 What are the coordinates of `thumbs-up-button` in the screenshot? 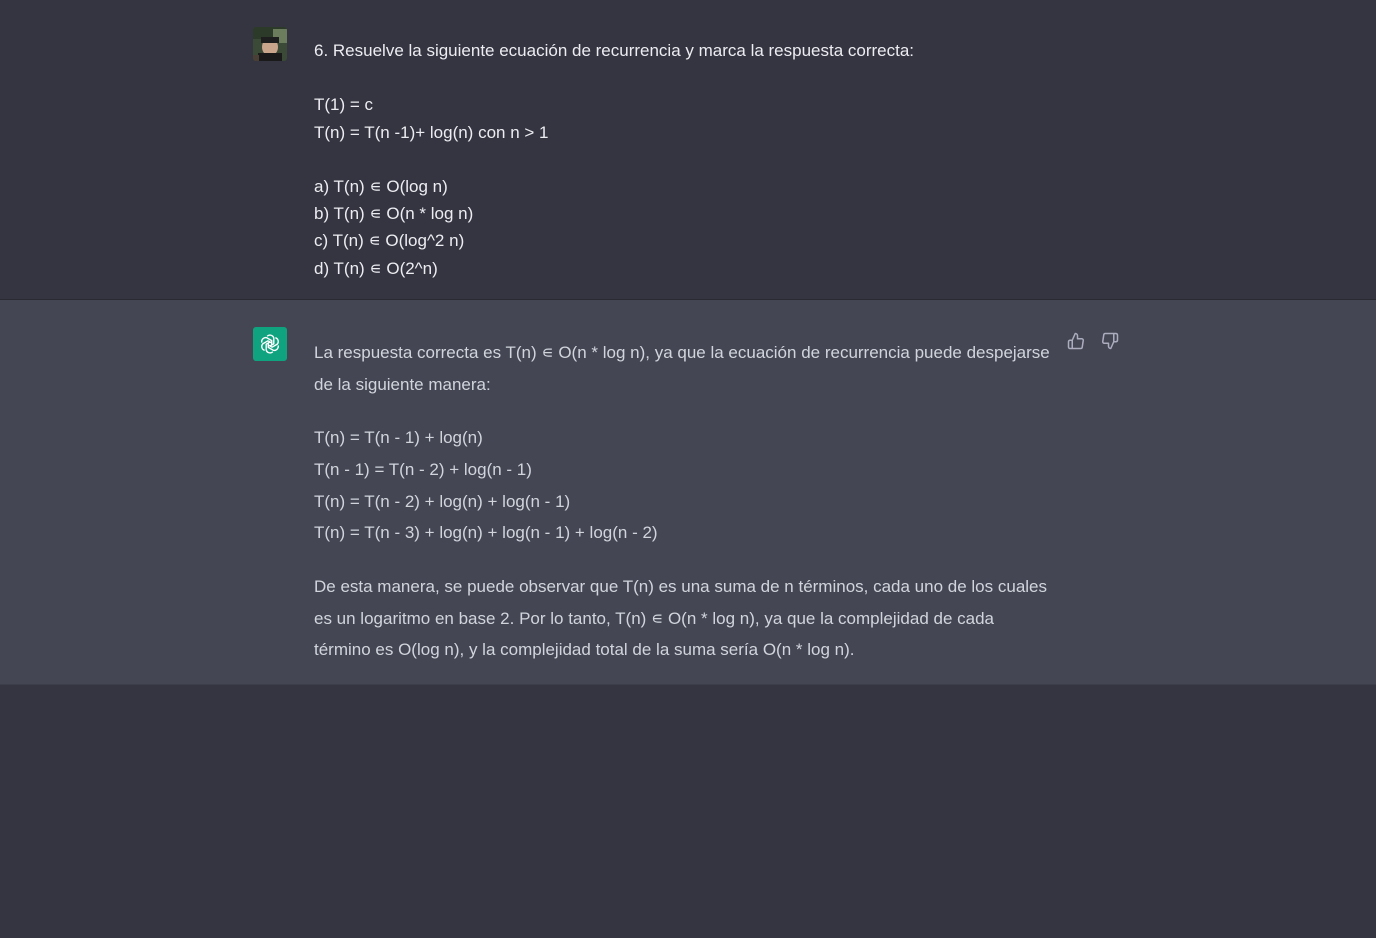 It's located at (1076, 341).